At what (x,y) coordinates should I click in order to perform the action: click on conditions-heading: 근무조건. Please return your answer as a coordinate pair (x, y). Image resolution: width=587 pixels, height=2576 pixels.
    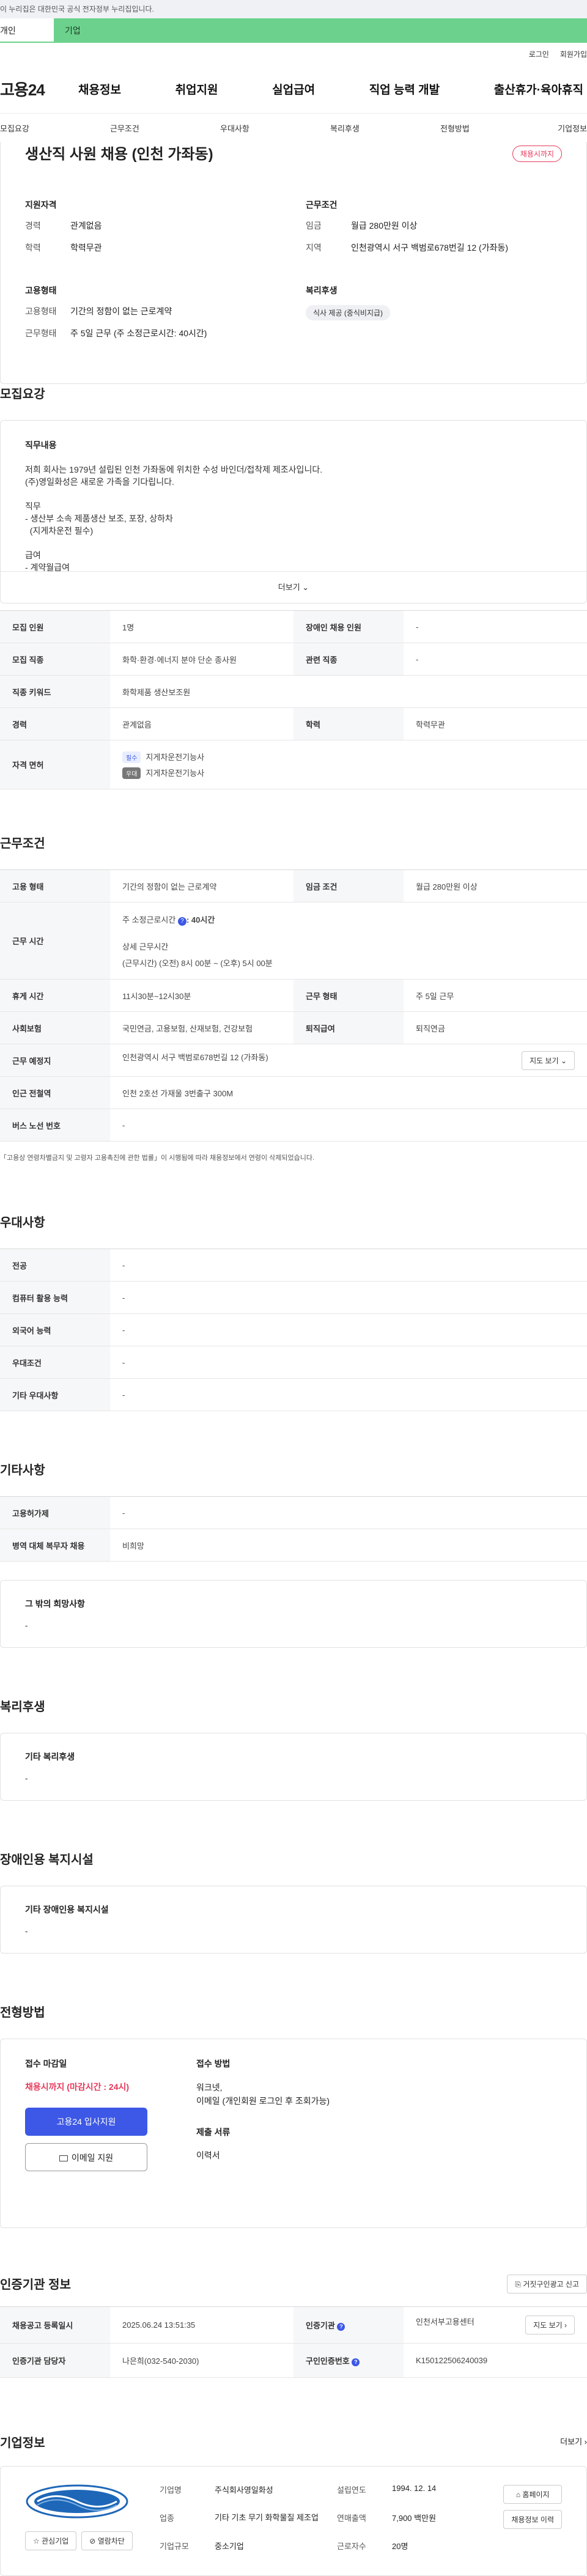
    Looking at the image, I should click on (22, 844).